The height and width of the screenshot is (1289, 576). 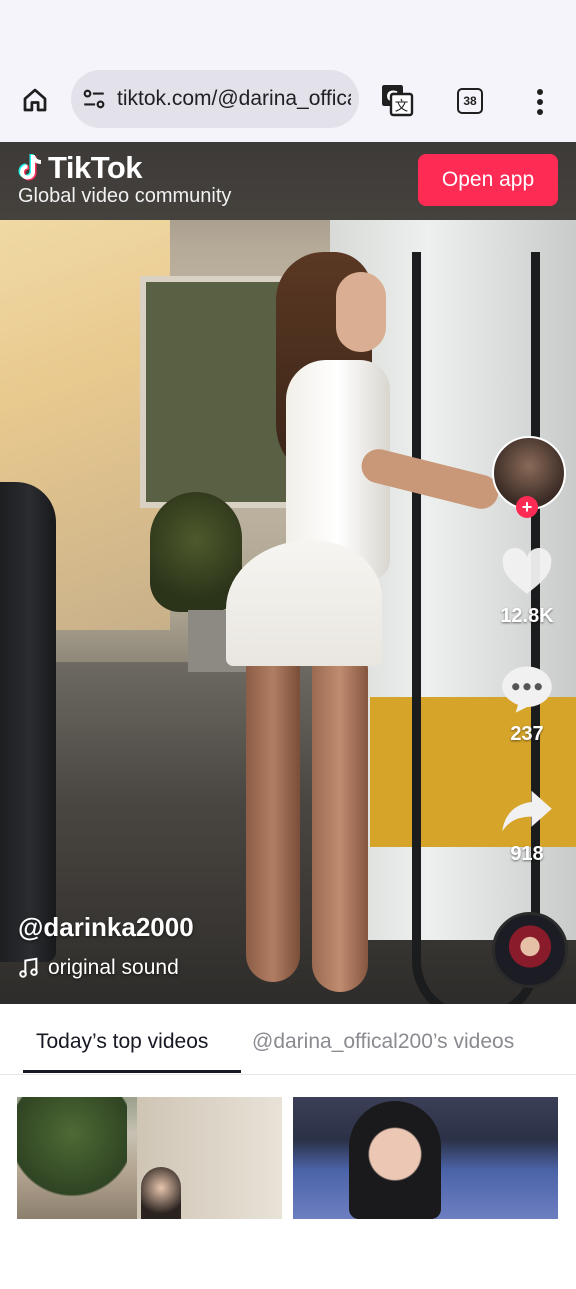 What do you see at coordinates (361, 312) in the screenshot?
I see `video-figure-face` at bounding box center [361, 312].